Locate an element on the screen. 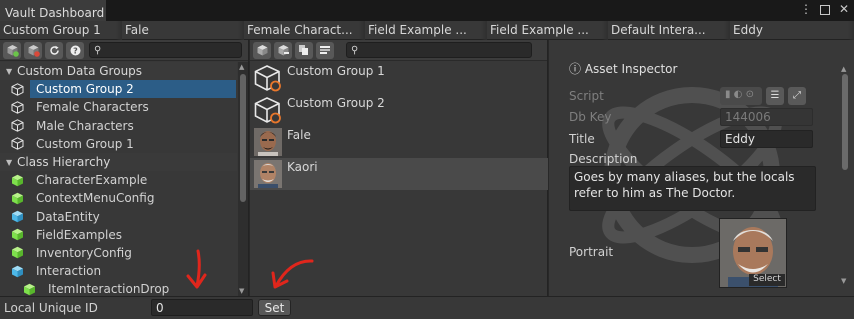  asset-label: Custom Group 1 is located at coordinates (336, 71).